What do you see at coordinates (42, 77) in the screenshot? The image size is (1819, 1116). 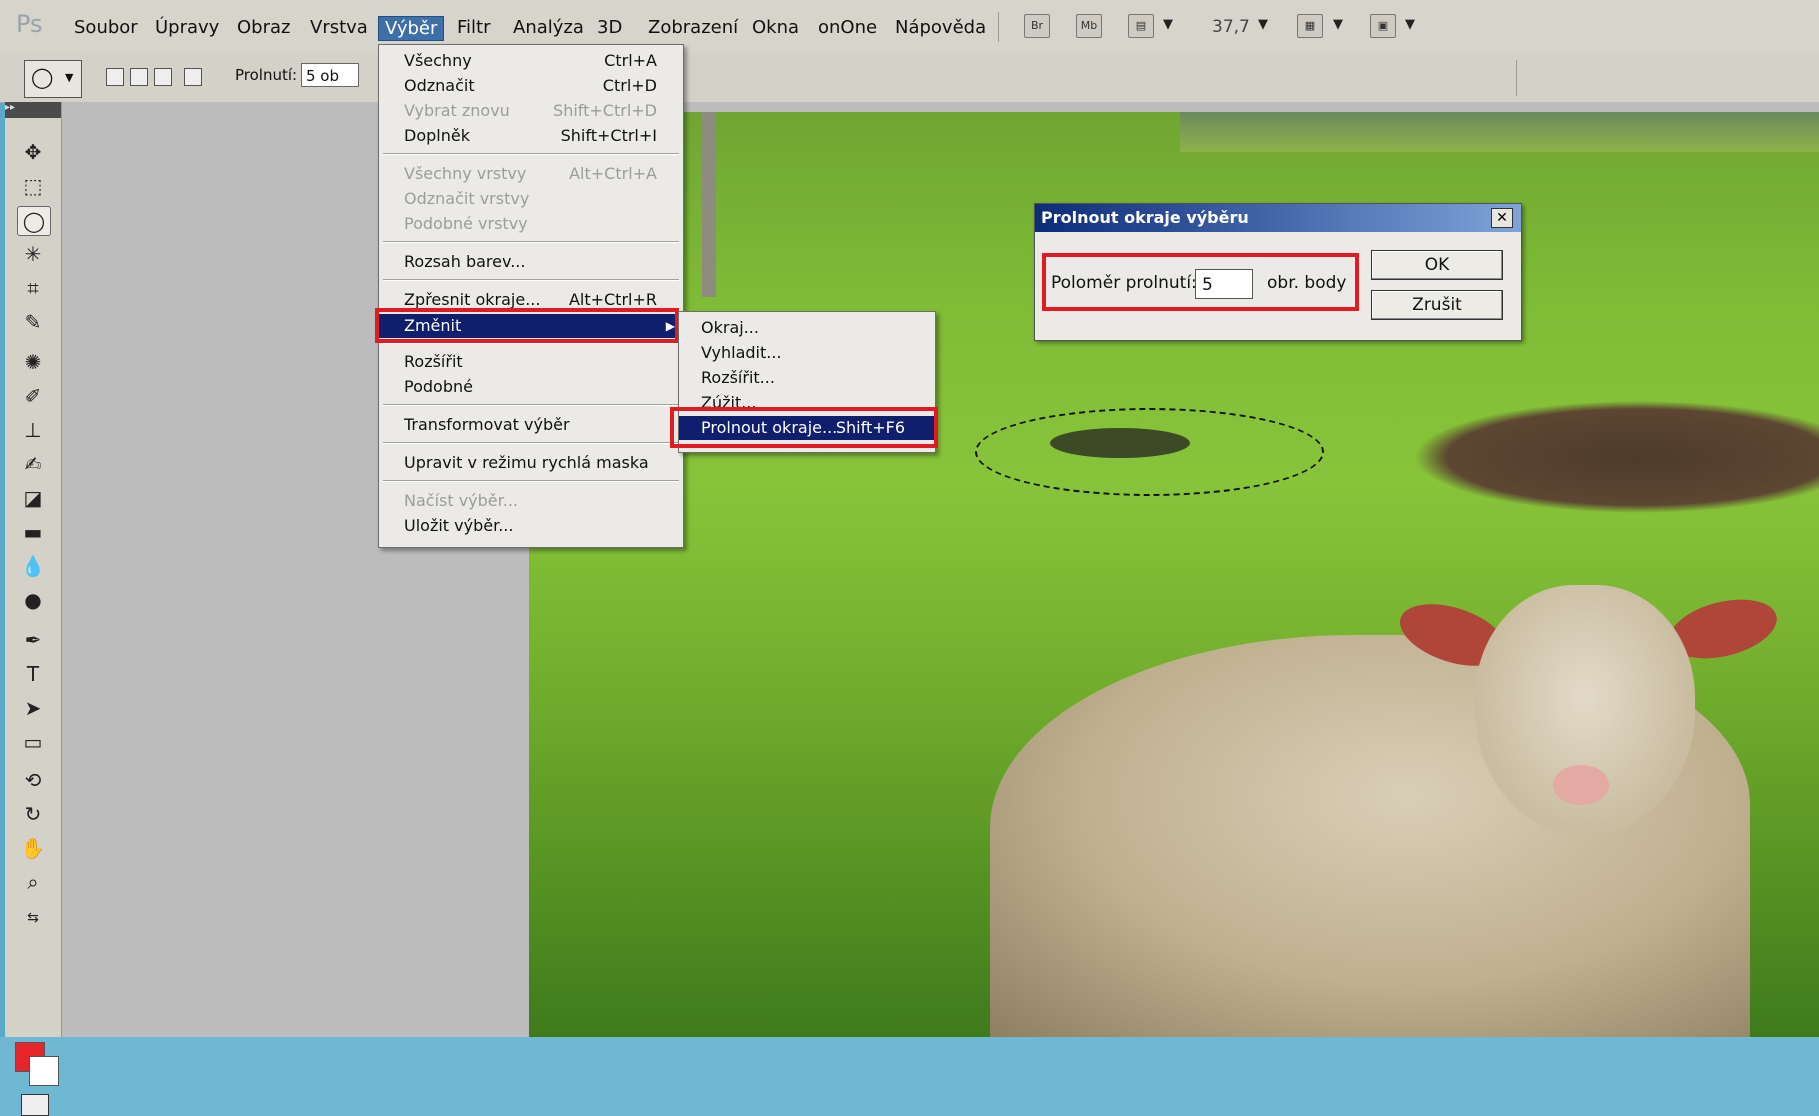 I see `lasso-icon: ◯` at bounding box center [42, 77].